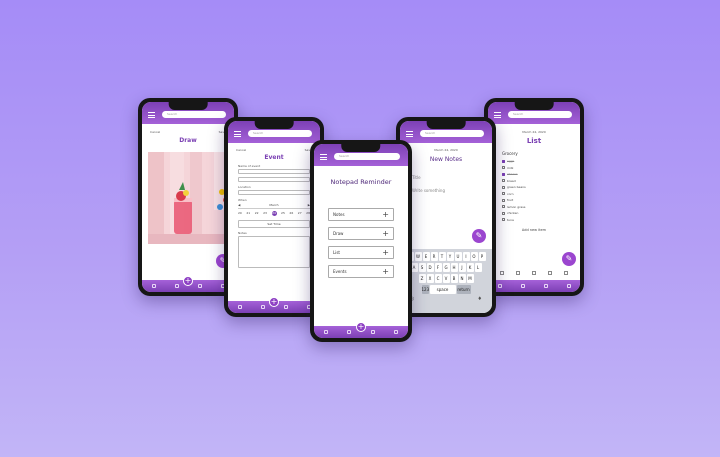 This screenshot has width=720, height=457. Describe the element at coordinates (518, 273) in the screenshot. I see `sort-icon` at that location.